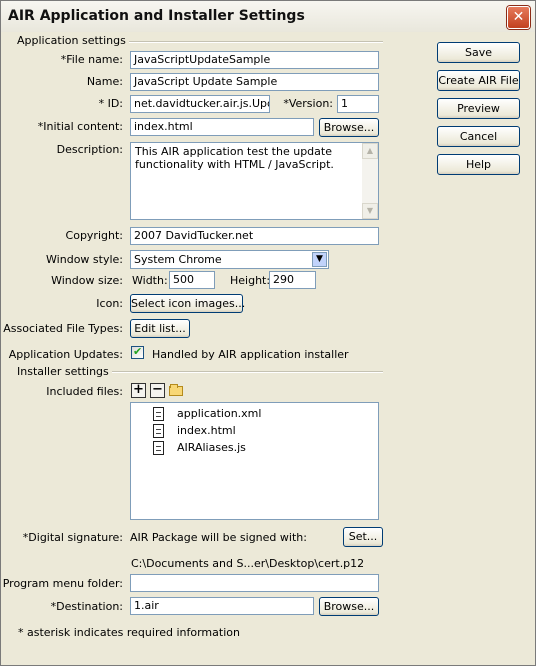 This screenshot has width=536, height=666. What do you see at coordinates (370, 181) in the screenshot?
I see `description-scrollbar: ▲ ▼` at bounding box center [370, 181].